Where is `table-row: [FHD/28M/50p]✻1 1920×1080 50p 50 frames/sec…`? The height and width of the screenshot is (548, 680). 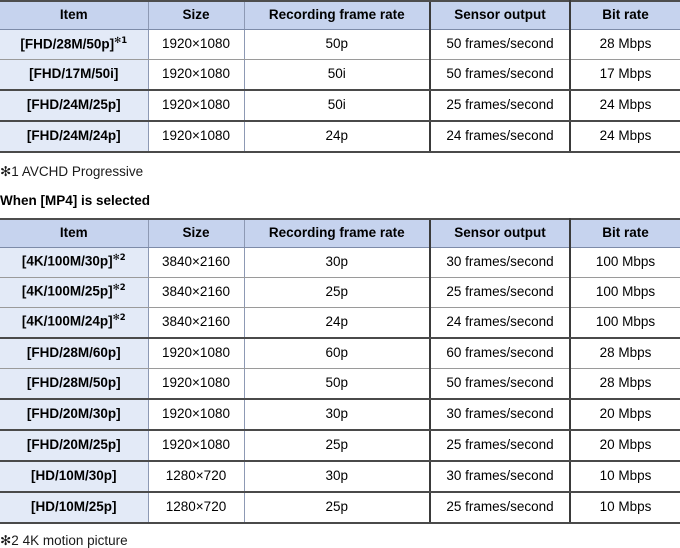 table-row: [FHD/28M/50p]✻1 1920×1080 50p 50 frames/sec… is located at coordinates (340, 44).